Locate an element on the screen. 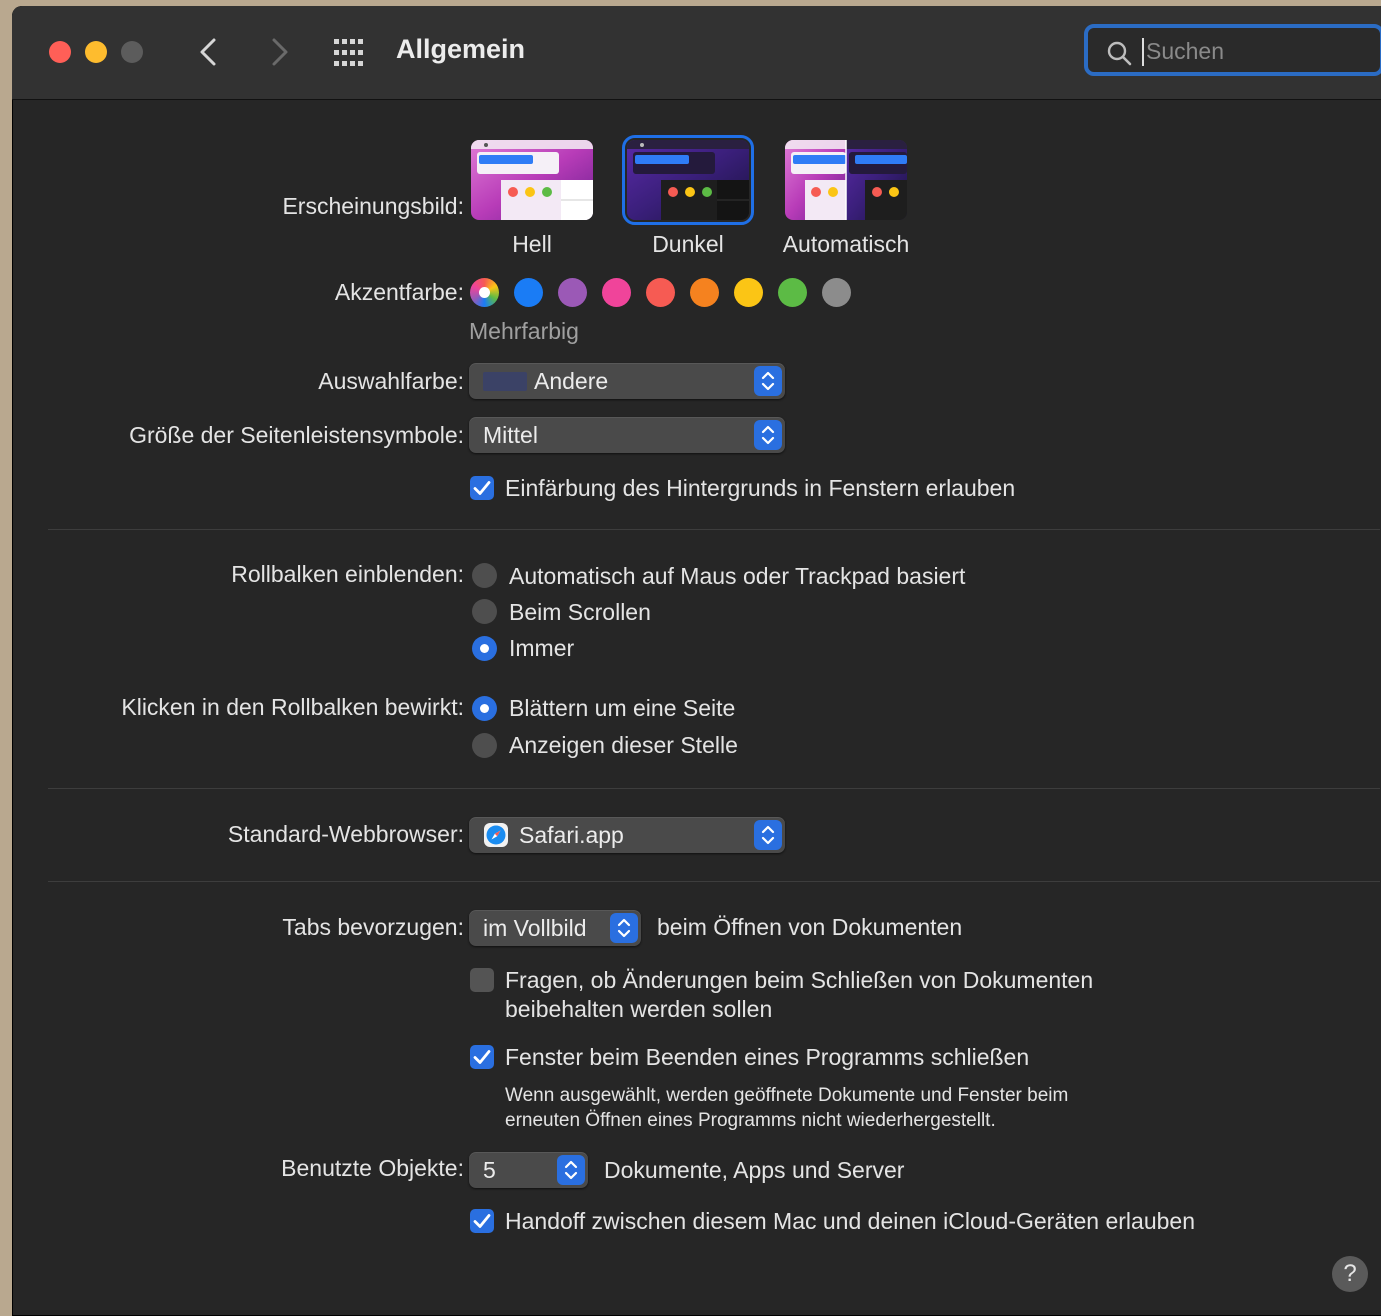 This screenshot has width=1381, height=1316. accent-color-label: Akzentfarbe: is located at coordinates (399, 292).